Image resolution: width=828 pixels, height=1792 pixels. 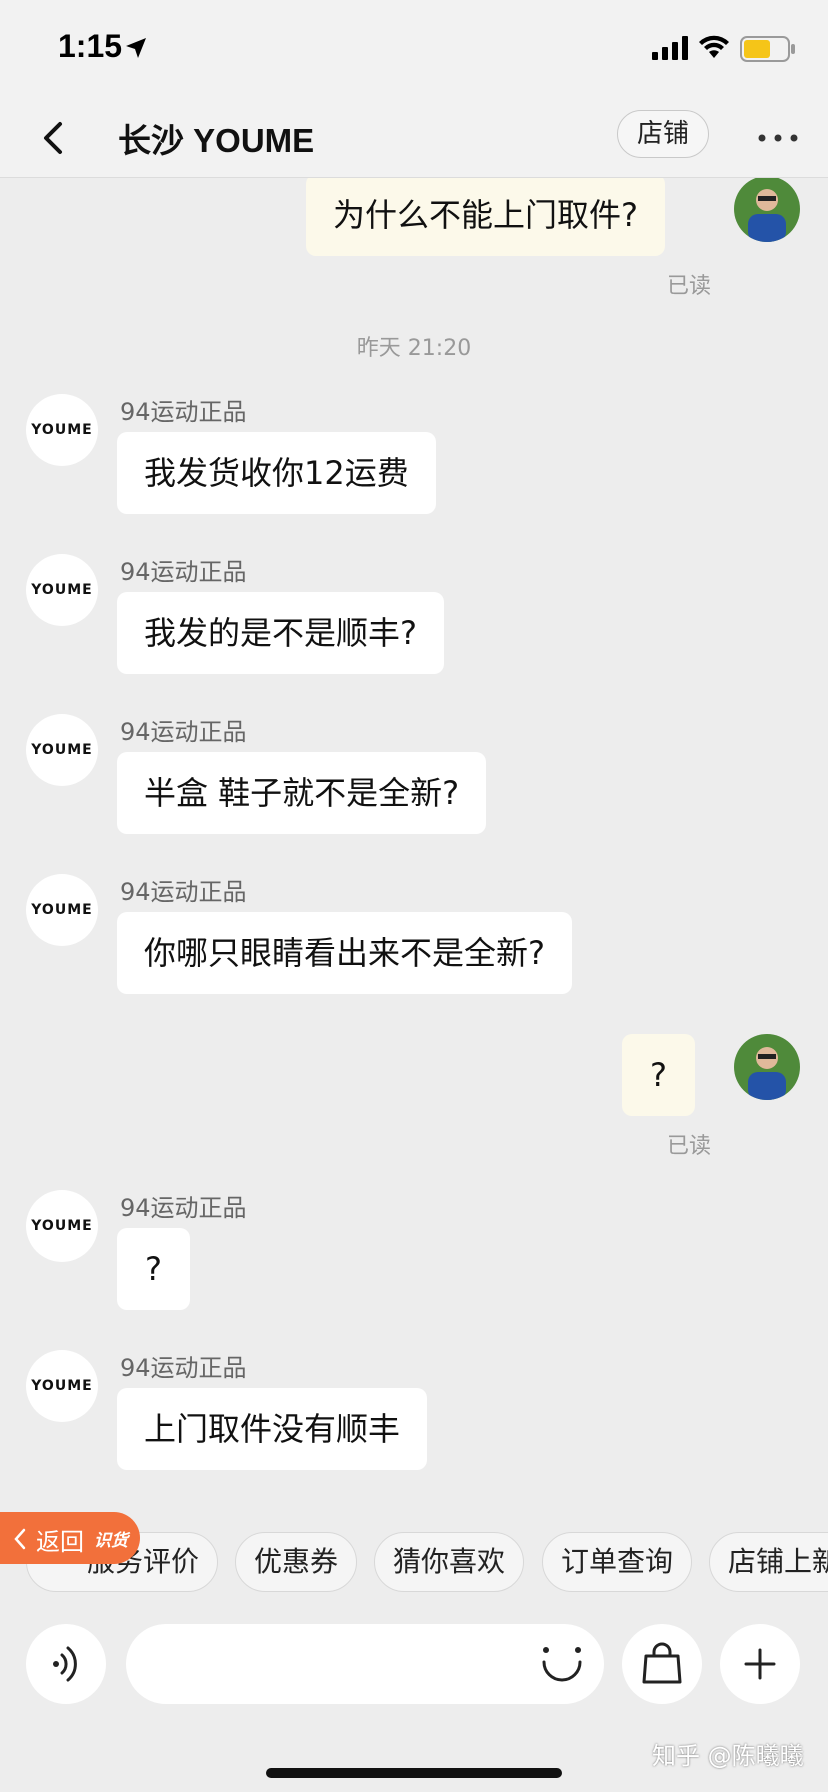 I want to click on incoming-message: 上门取件没有顺丰, so click(x=272, y=1429).